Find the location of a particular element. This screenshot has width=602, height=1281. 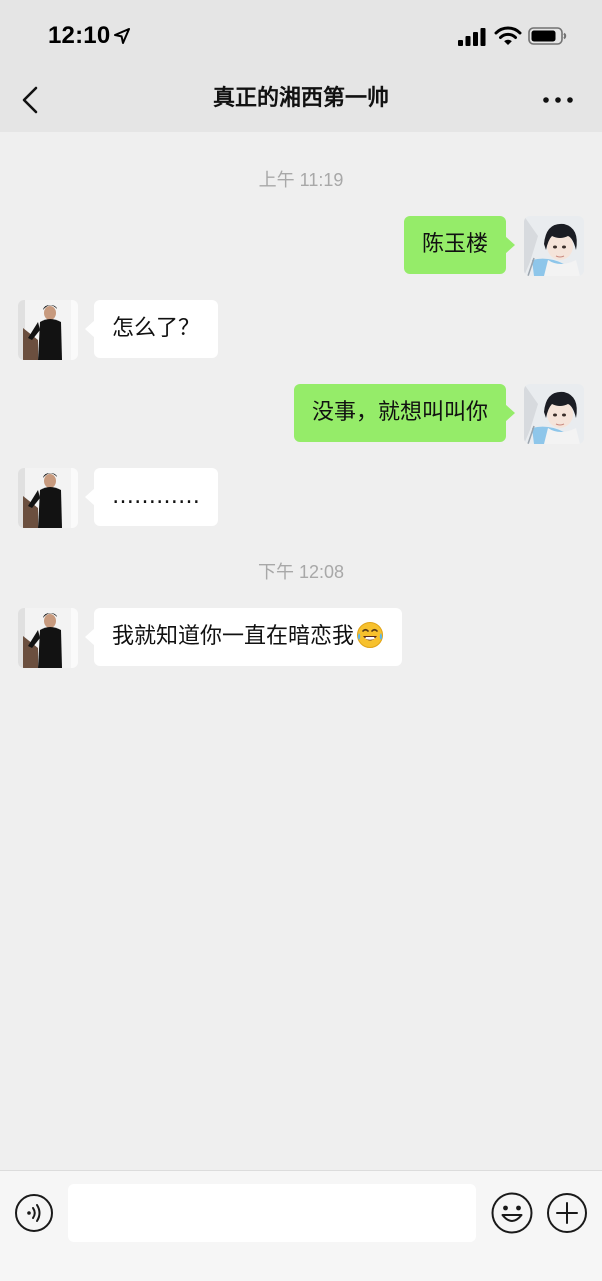

message-bubble-received: 我就知道你一直在暗恋我 is located at coordinates (243, 637).